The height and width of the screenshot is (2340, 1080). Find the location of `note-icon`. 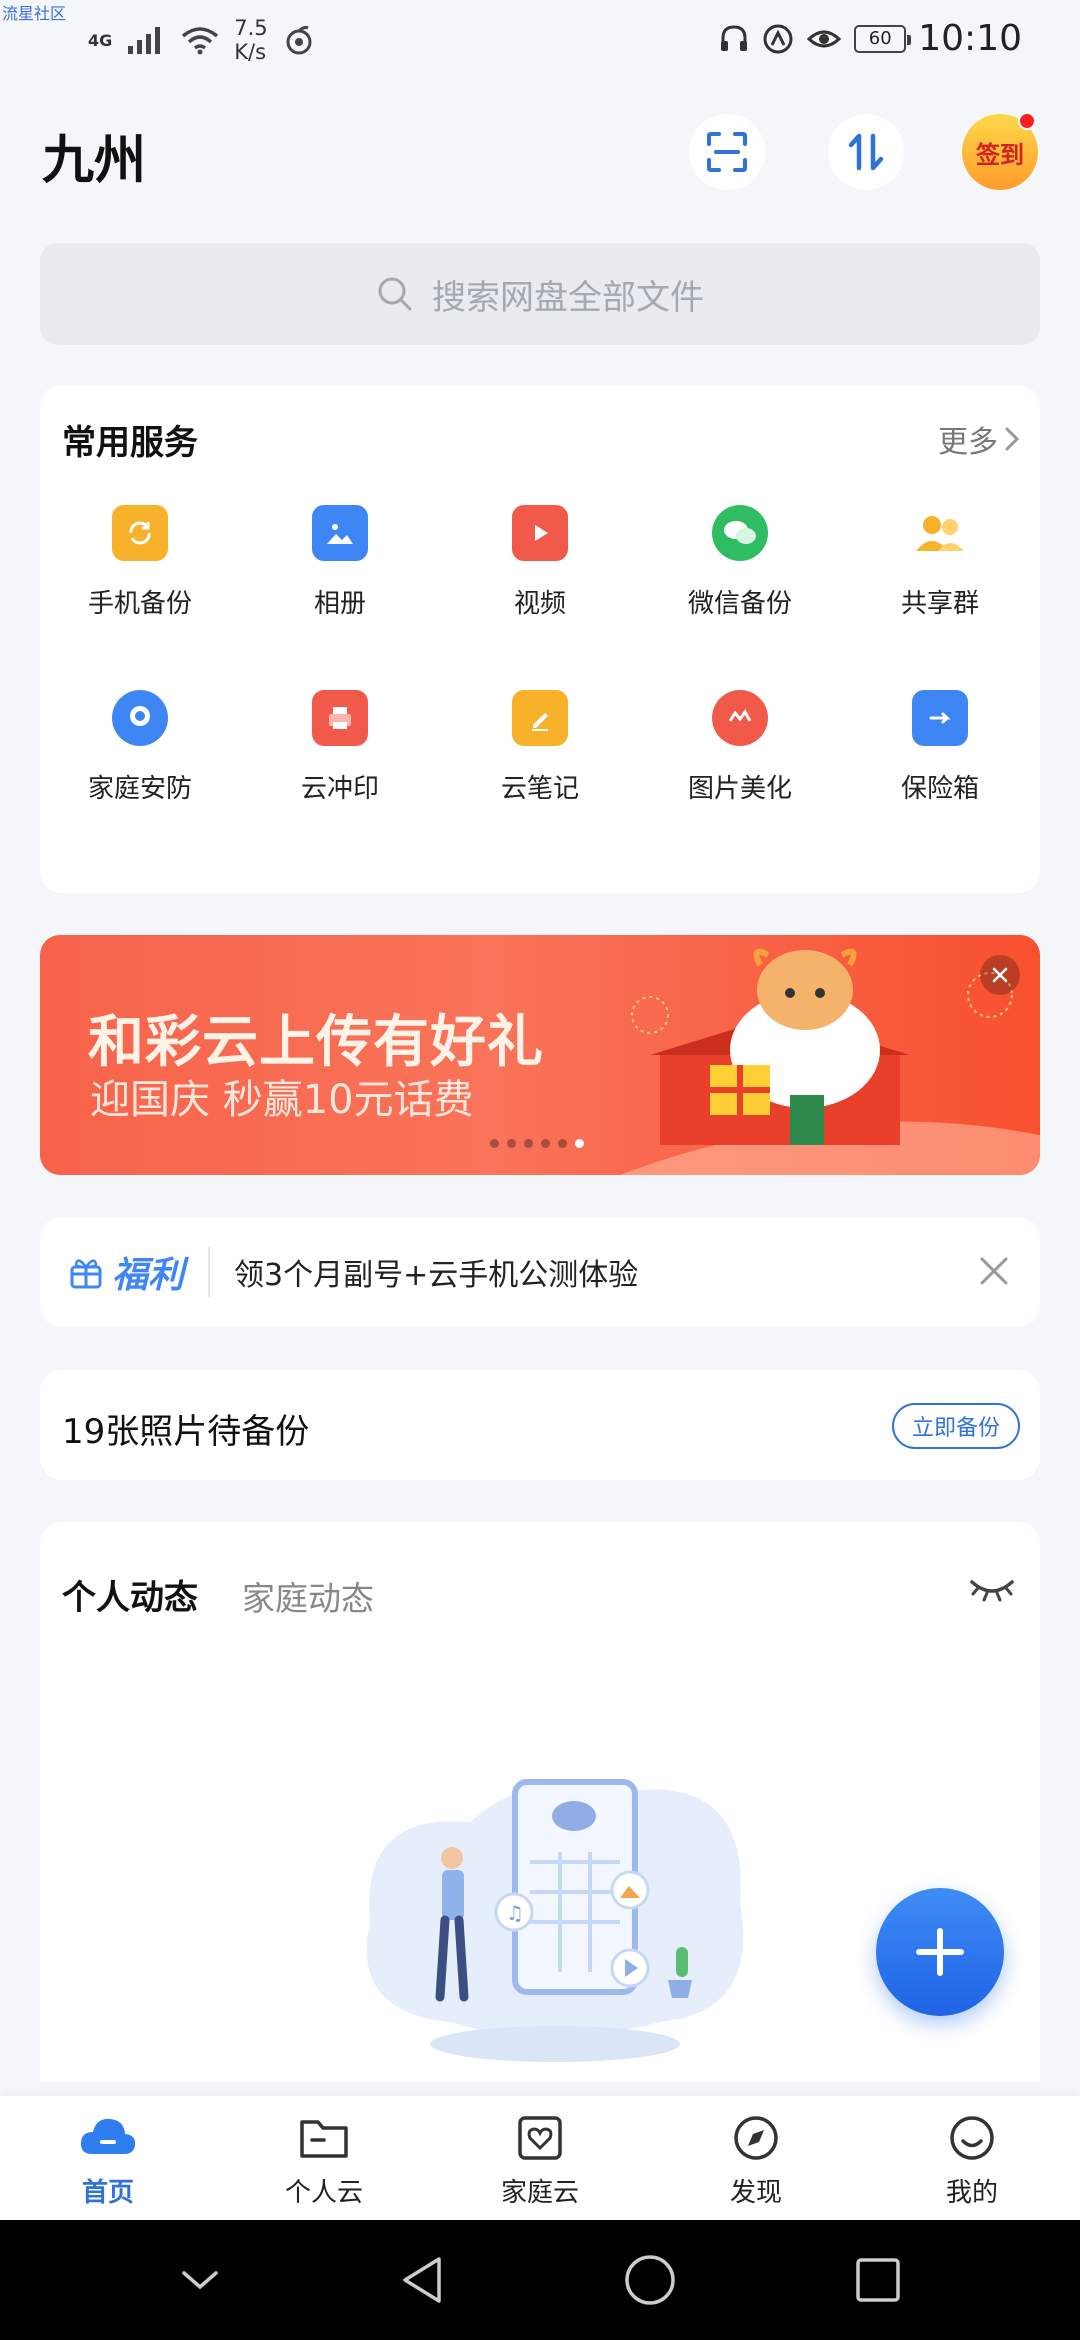

note-icon is located at coordinates (540, 718).